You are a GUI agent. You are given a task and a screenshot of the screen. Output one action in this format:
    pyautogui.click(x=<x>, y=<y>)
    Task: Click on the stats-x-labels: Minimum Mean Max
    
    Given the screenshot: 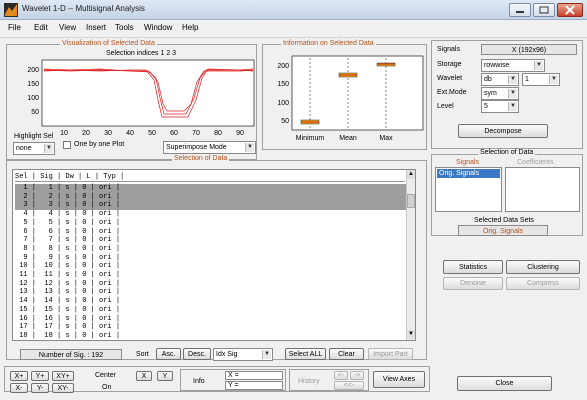 What is the action you would take?
    pyautogui.click(x=344, y=138)
    